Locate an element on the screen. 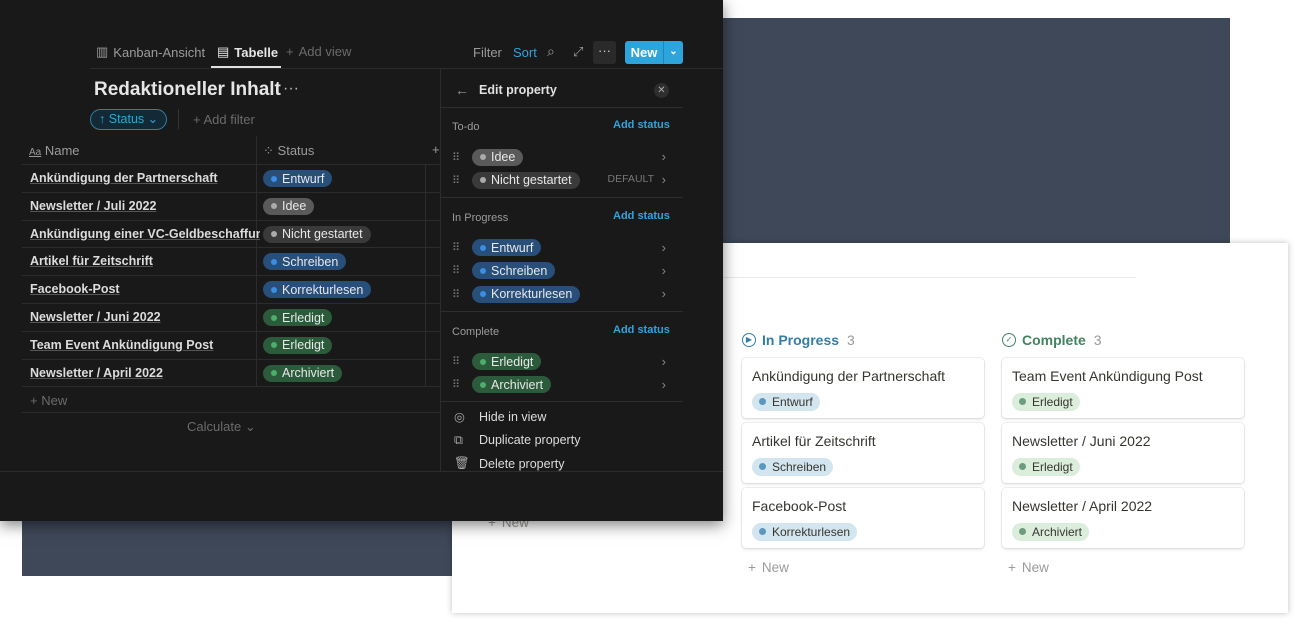 The width and height of the screenshot is (1300, 625). row-name: Facebook-Post is located at coordinates (145, 289).